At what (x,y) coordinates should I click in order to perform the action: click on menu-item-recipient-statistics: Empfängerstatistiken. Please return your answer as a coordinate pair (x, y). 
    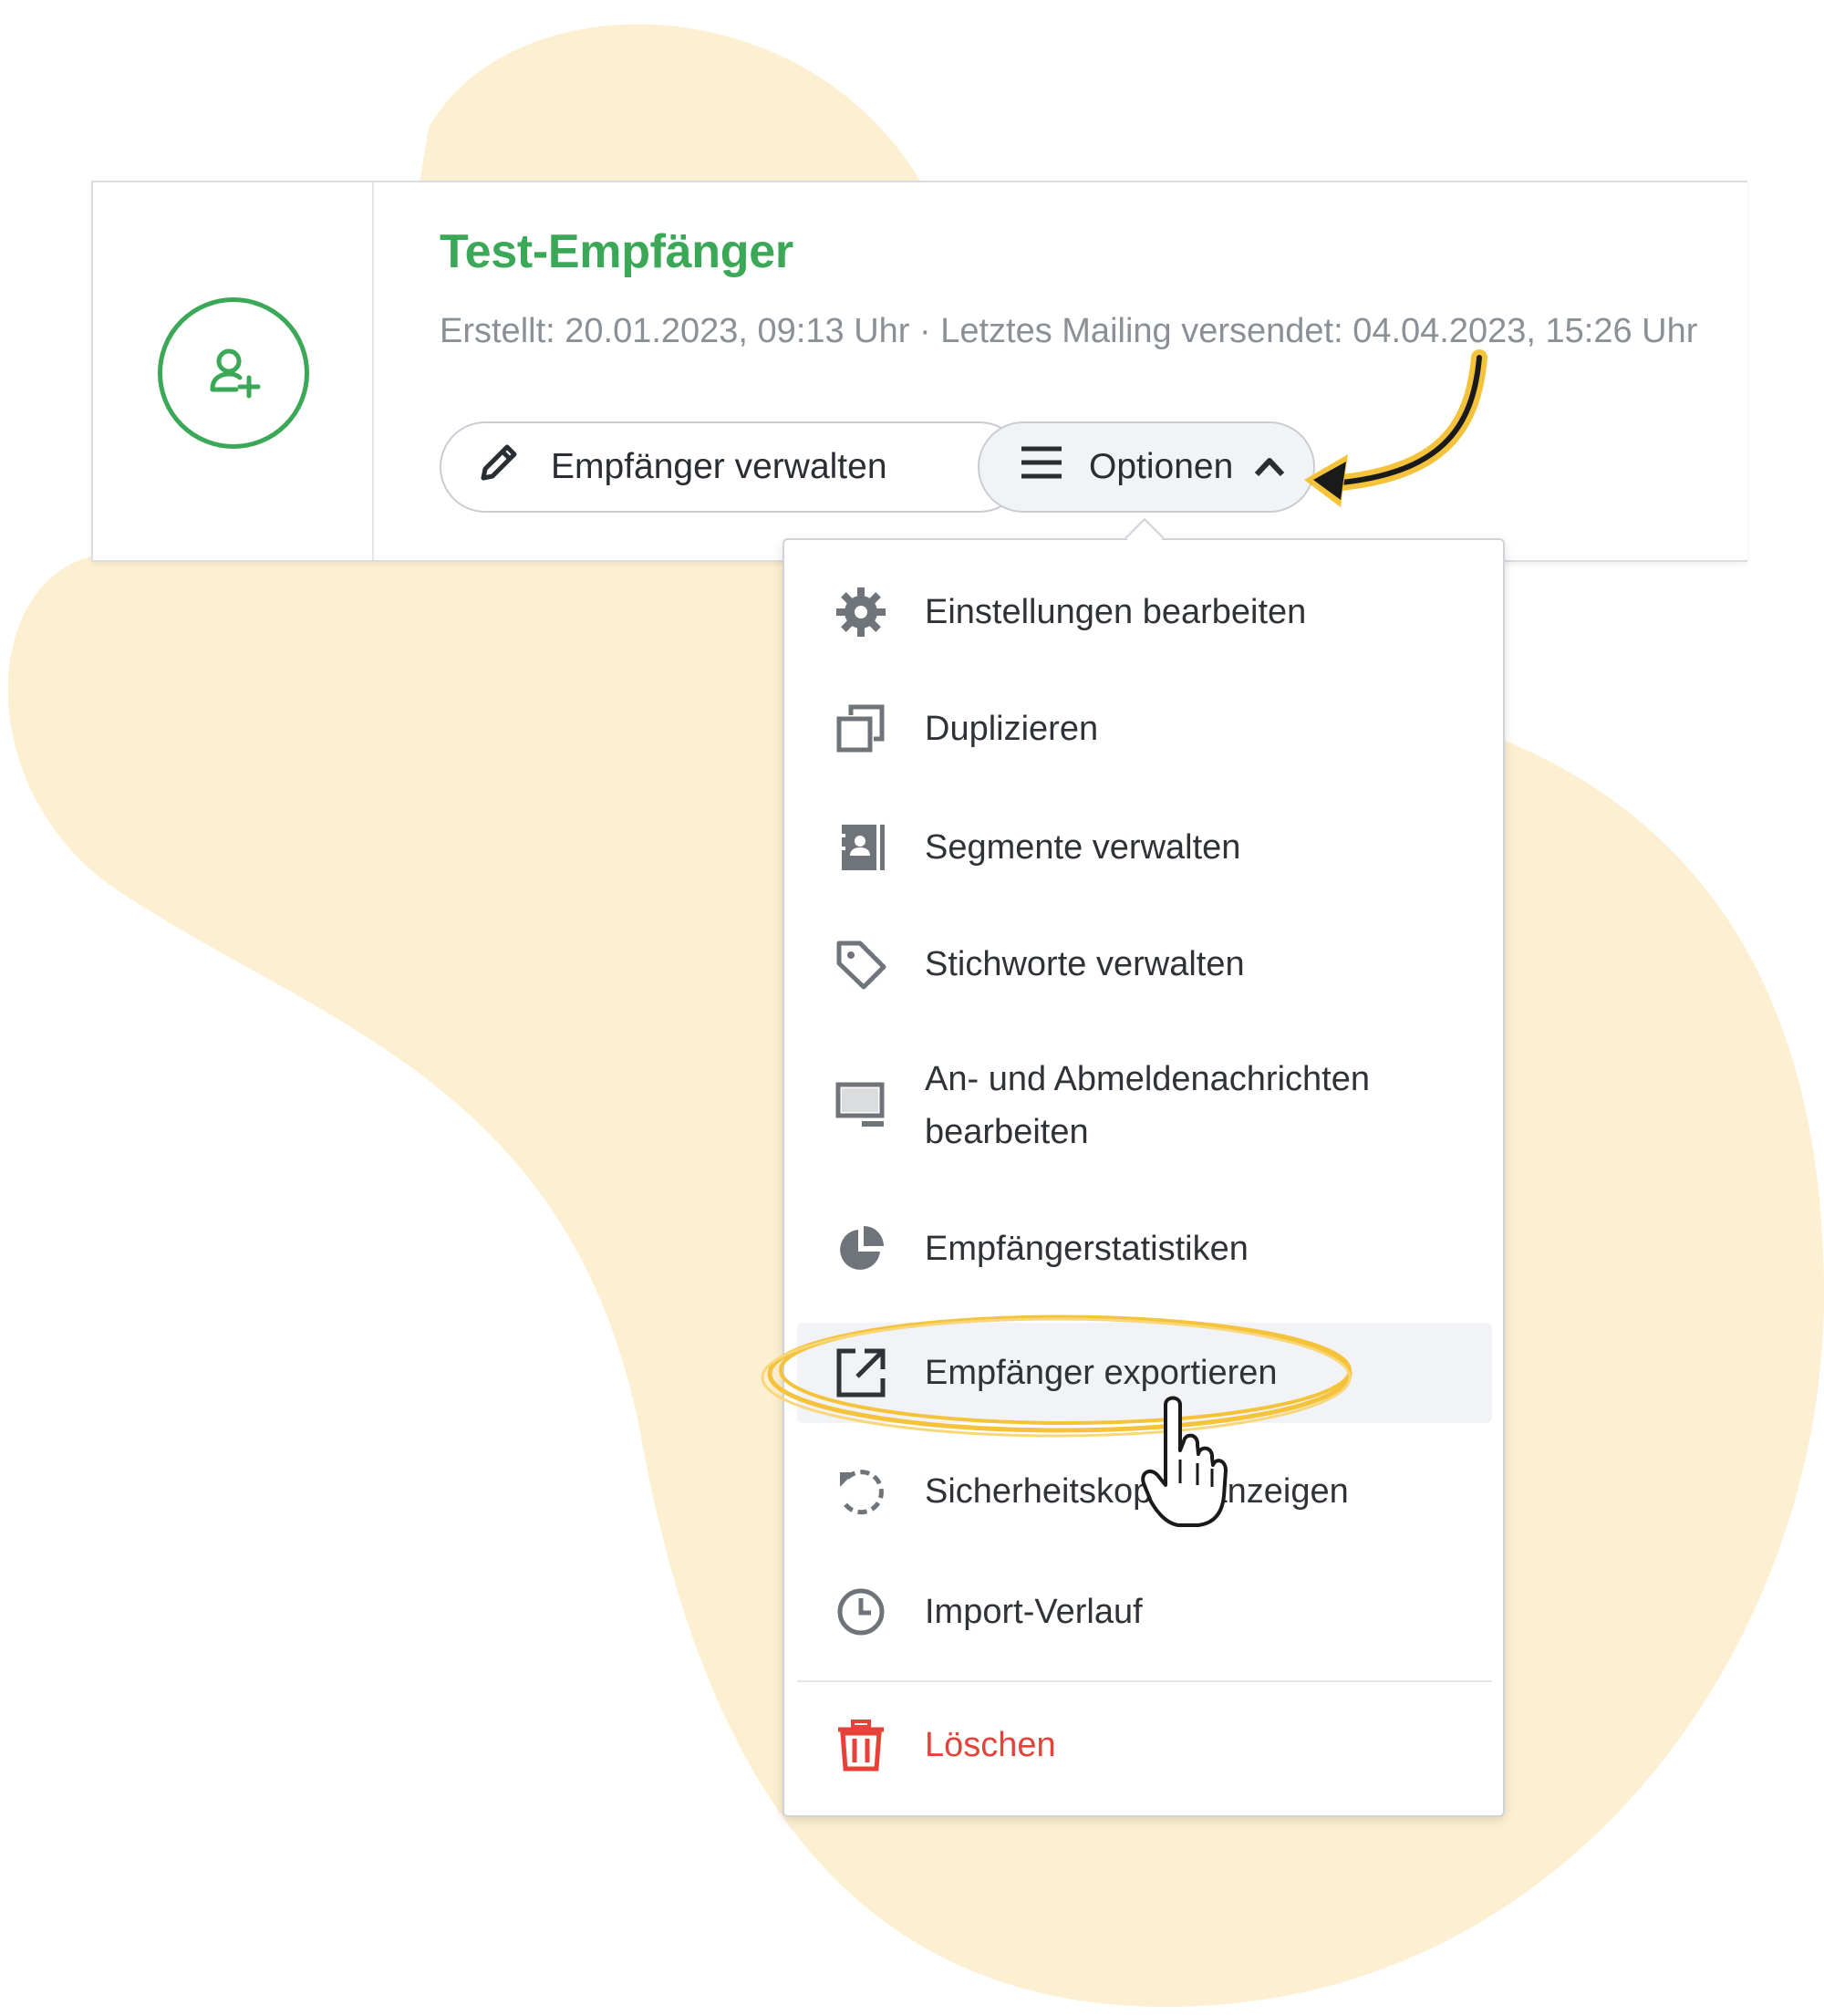
    Looking at the image, I should click on (1144, 1249).